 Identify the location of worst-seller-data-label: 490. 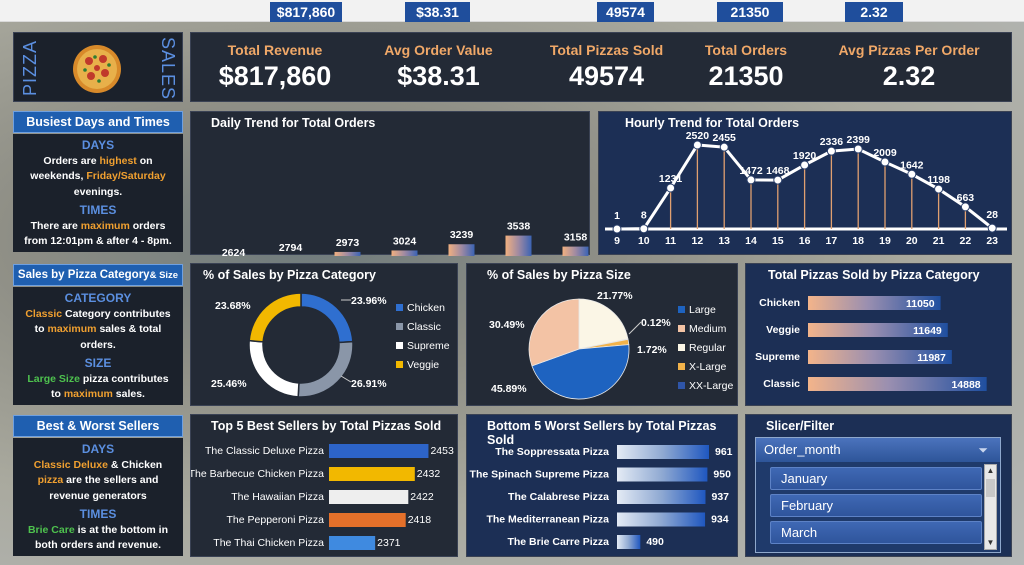
(655, 542).